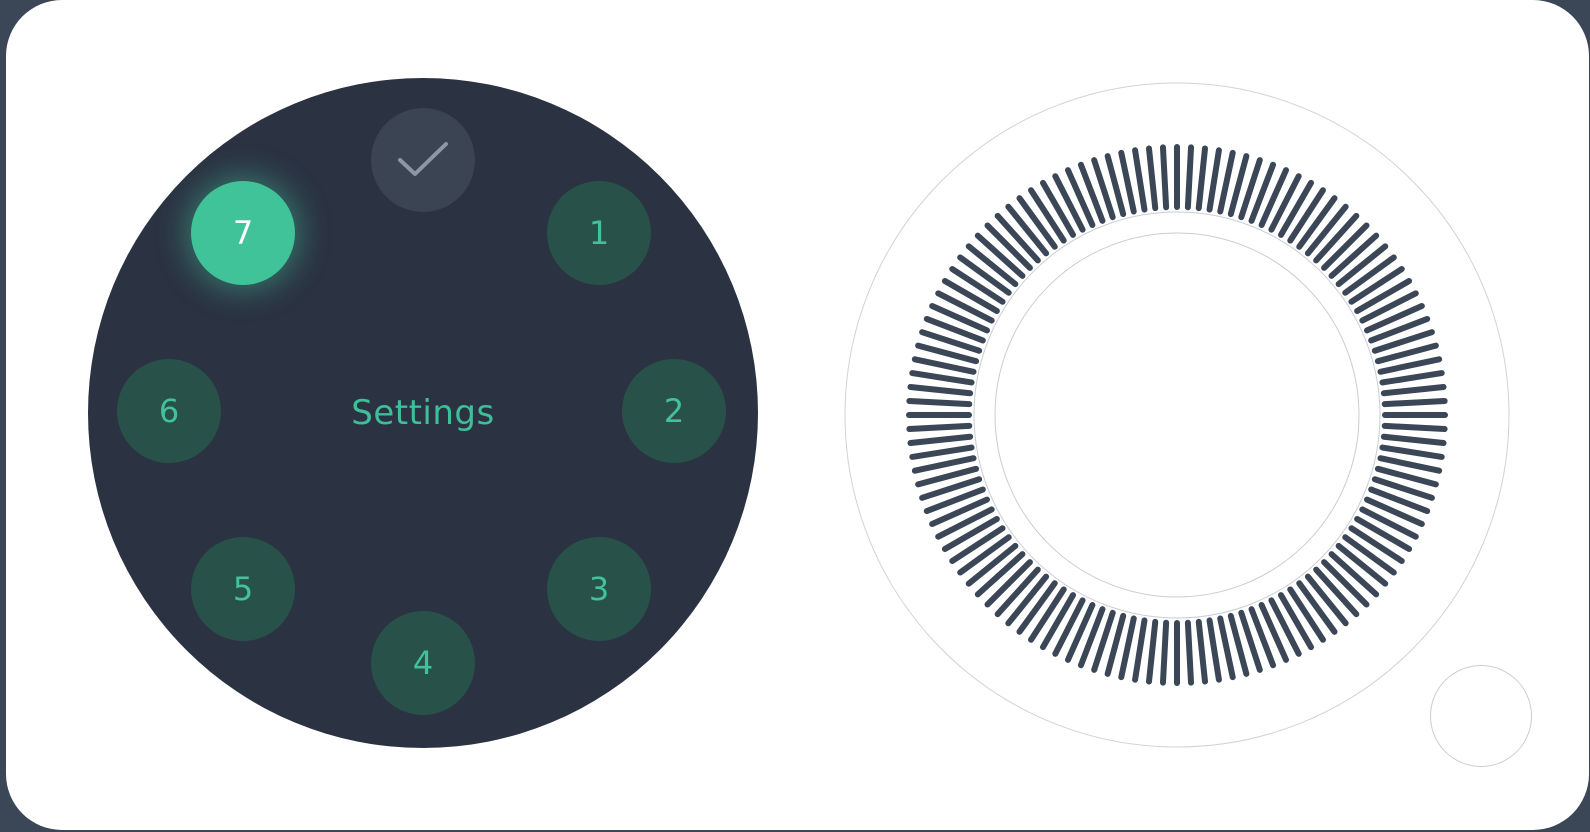  I want to click on check-icon, so click(423, 159).